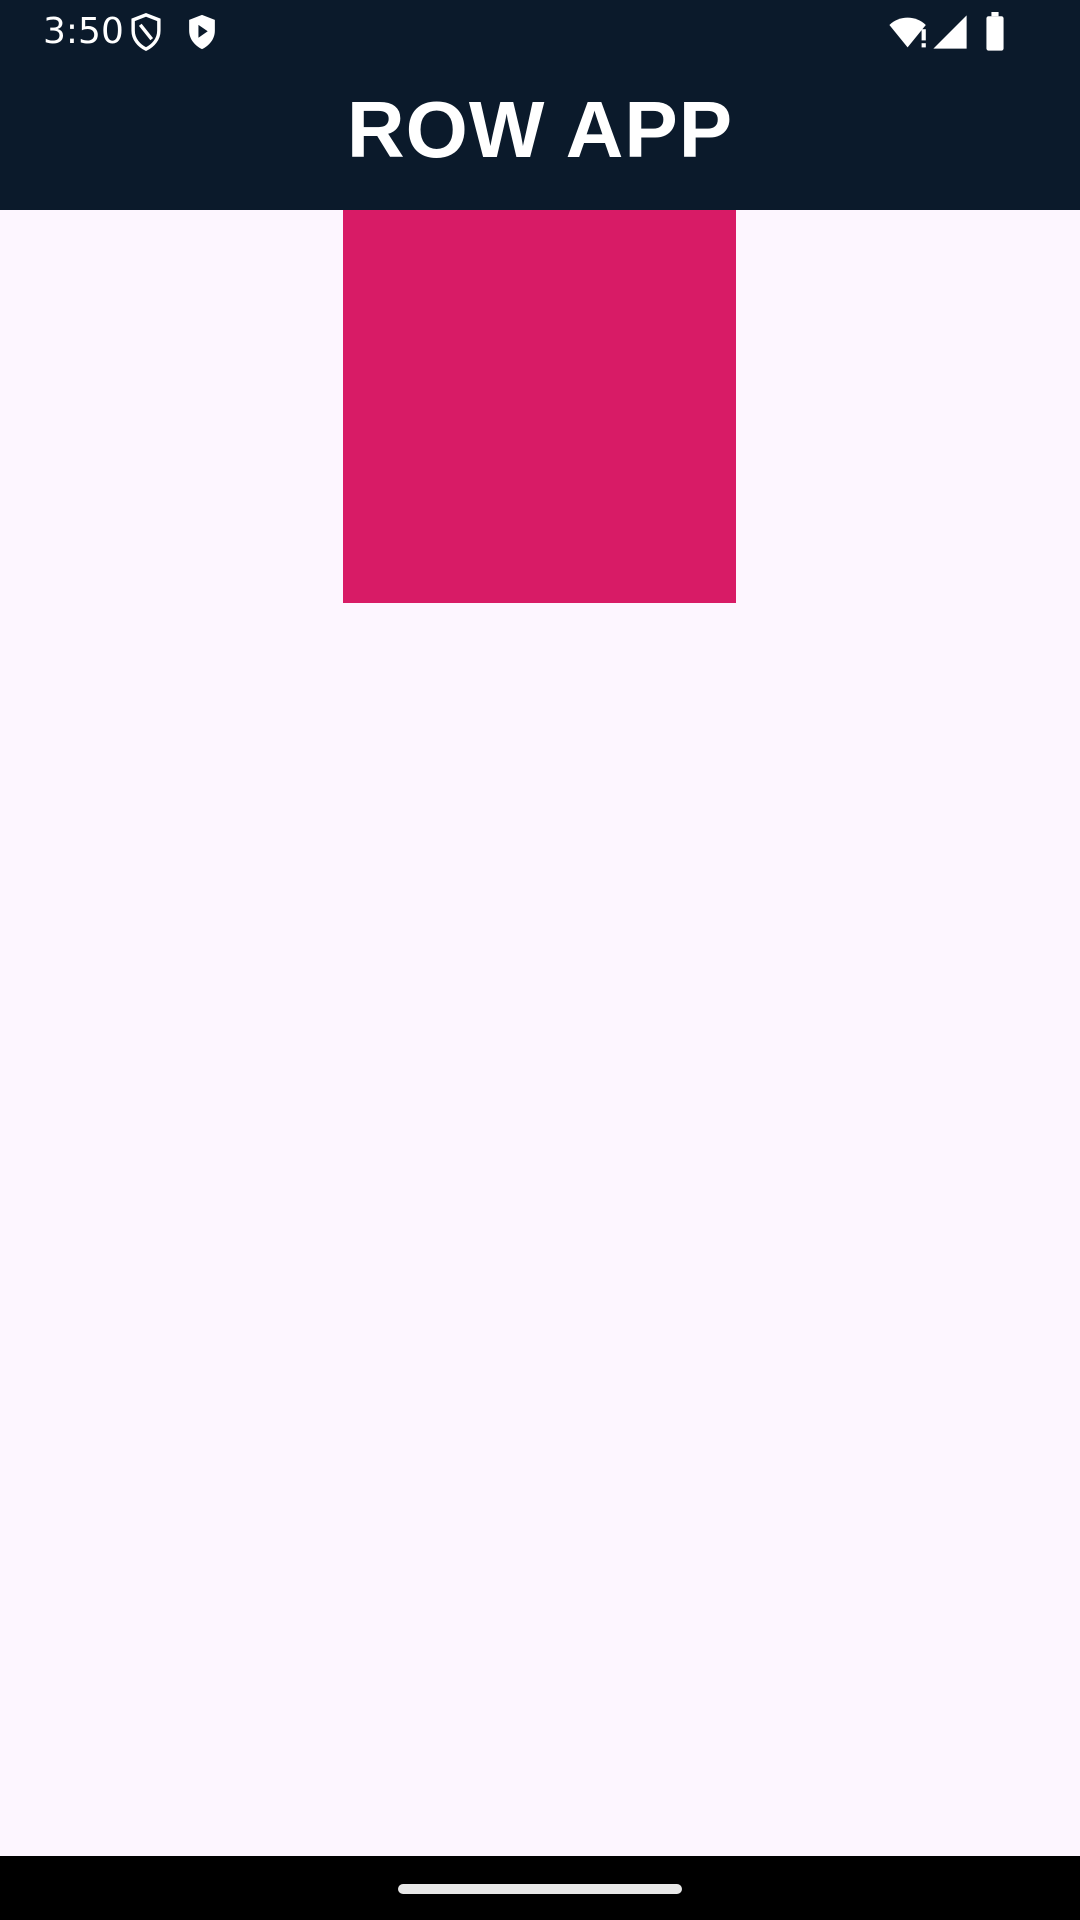  What do you see at coordinates (909, 32) in the screenshot?
I see `wifi-alert-icon` at bounding box center [909, 32].